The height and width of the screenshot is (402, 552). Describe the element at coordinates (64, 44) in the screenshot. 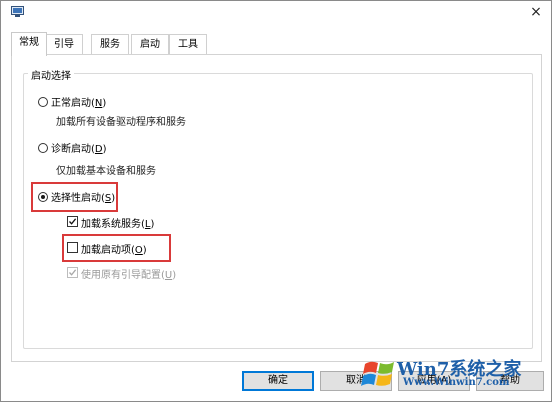

I see `tab-boot: 引导` at that location.